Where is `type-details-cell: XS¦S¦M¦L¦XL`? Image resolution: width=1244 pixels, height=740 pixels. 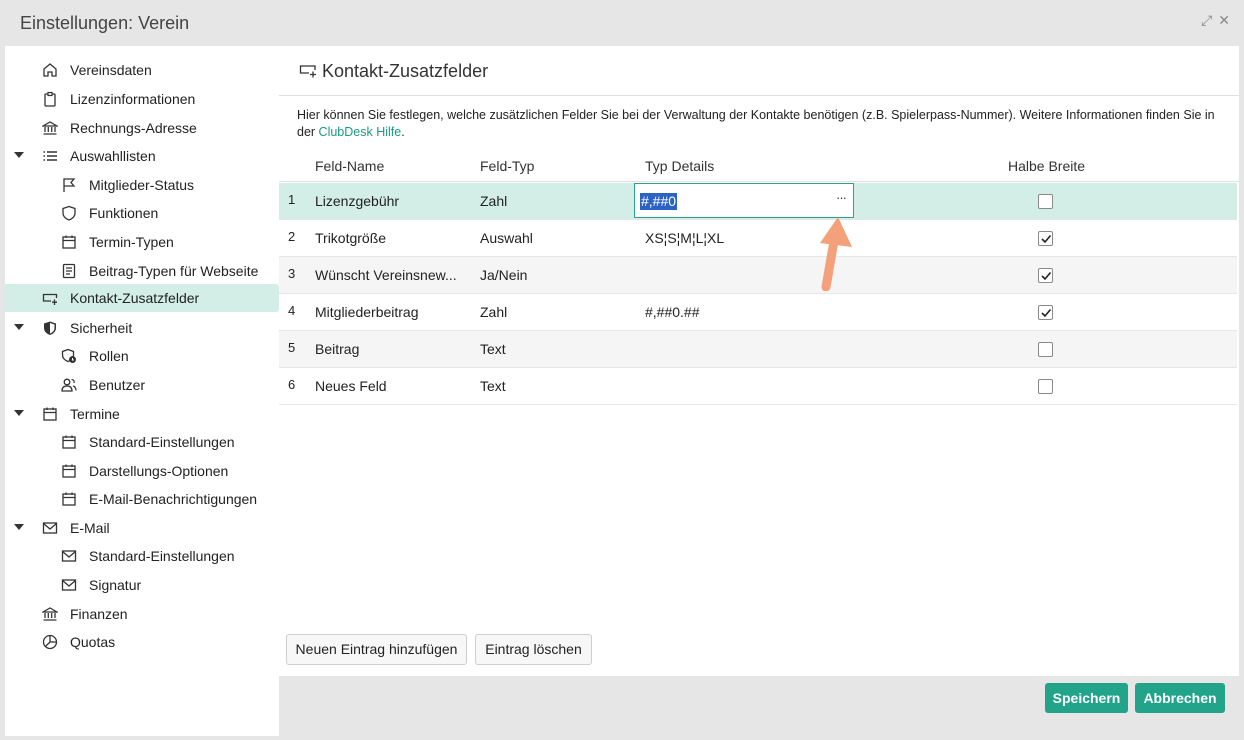
type-details-cell: XS¦S¦M¦L¦XL is located at coordinates (684, 238).